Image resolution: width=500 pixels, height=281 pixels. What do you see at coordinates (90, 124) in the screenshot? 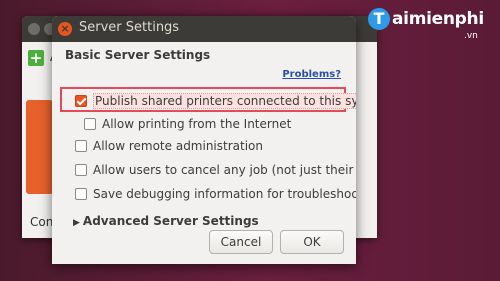
I see `checkbox-allow-internet-printing` at bounding box center [90, 124].